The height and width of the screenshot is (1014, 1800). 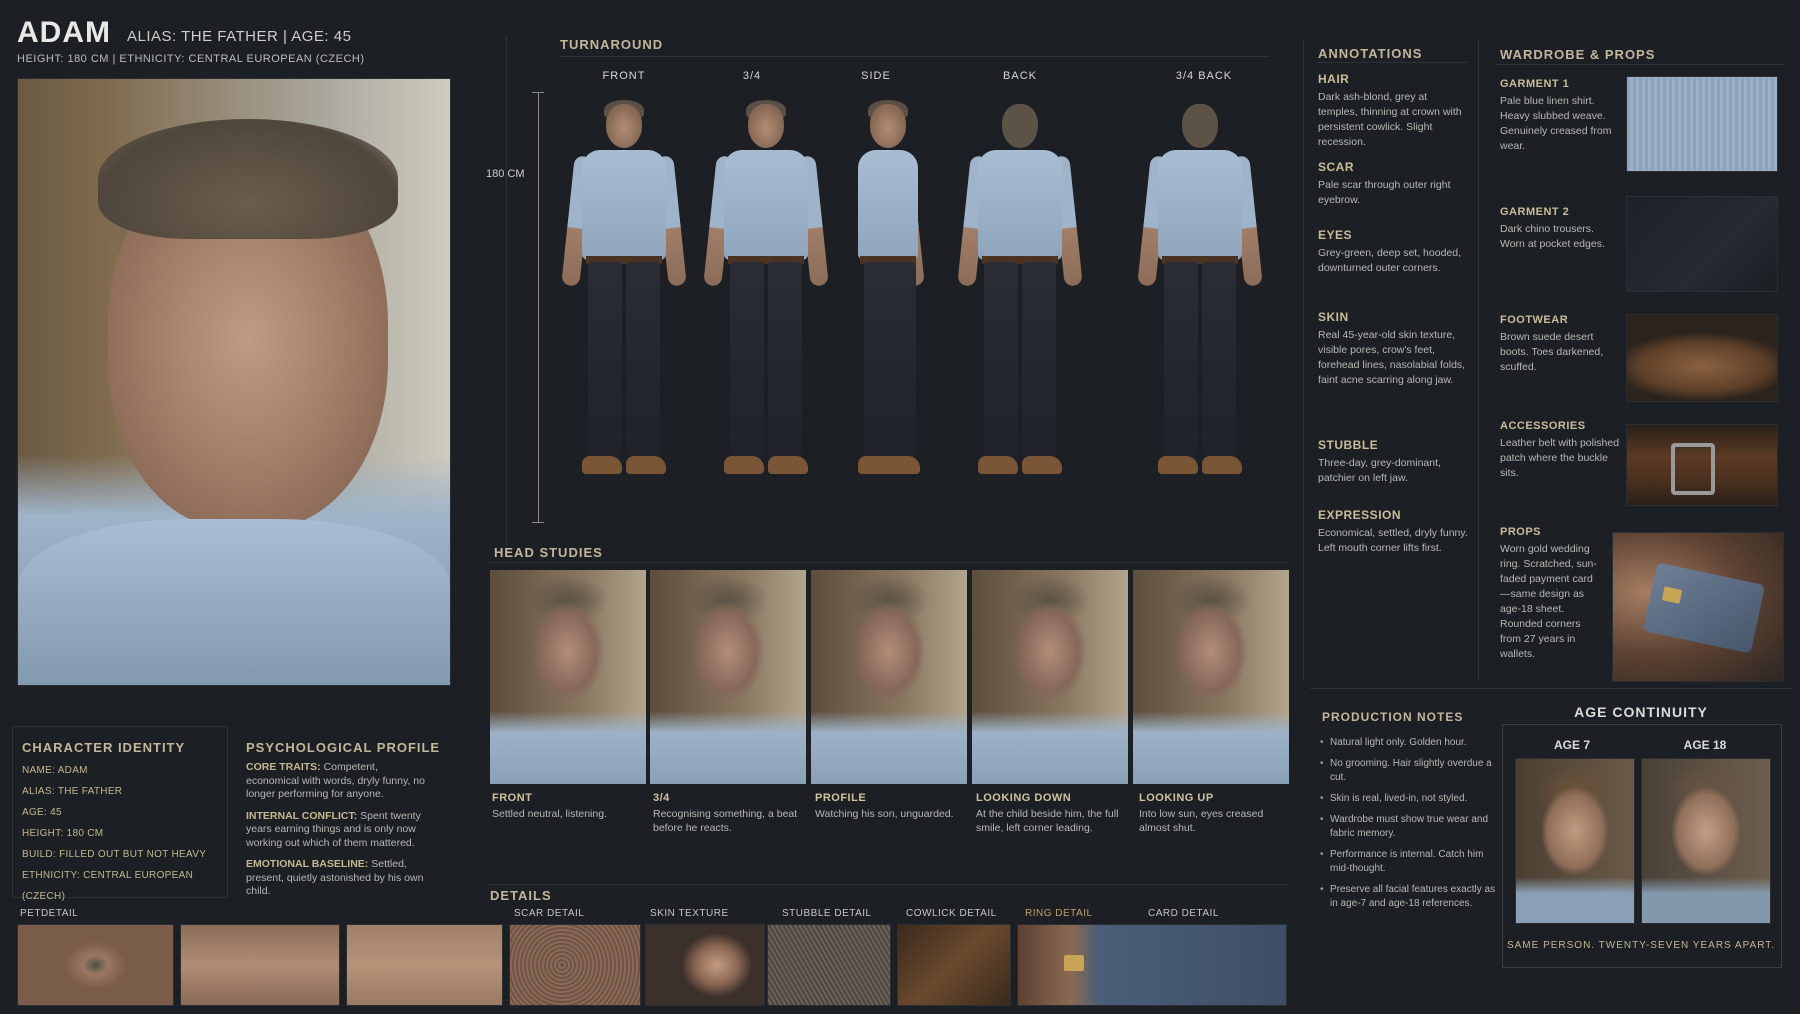 What do you see at coordinates (549, 913) in the screenshot?
I see `detail-label-scar: SCAR DETAIL` at bounding box center [549, 913].